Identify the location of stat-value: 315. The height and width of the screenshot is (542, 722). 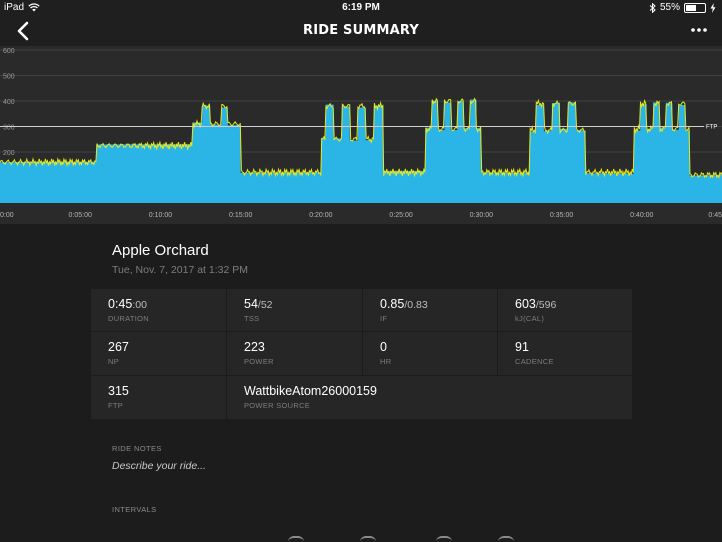
(118, 391).